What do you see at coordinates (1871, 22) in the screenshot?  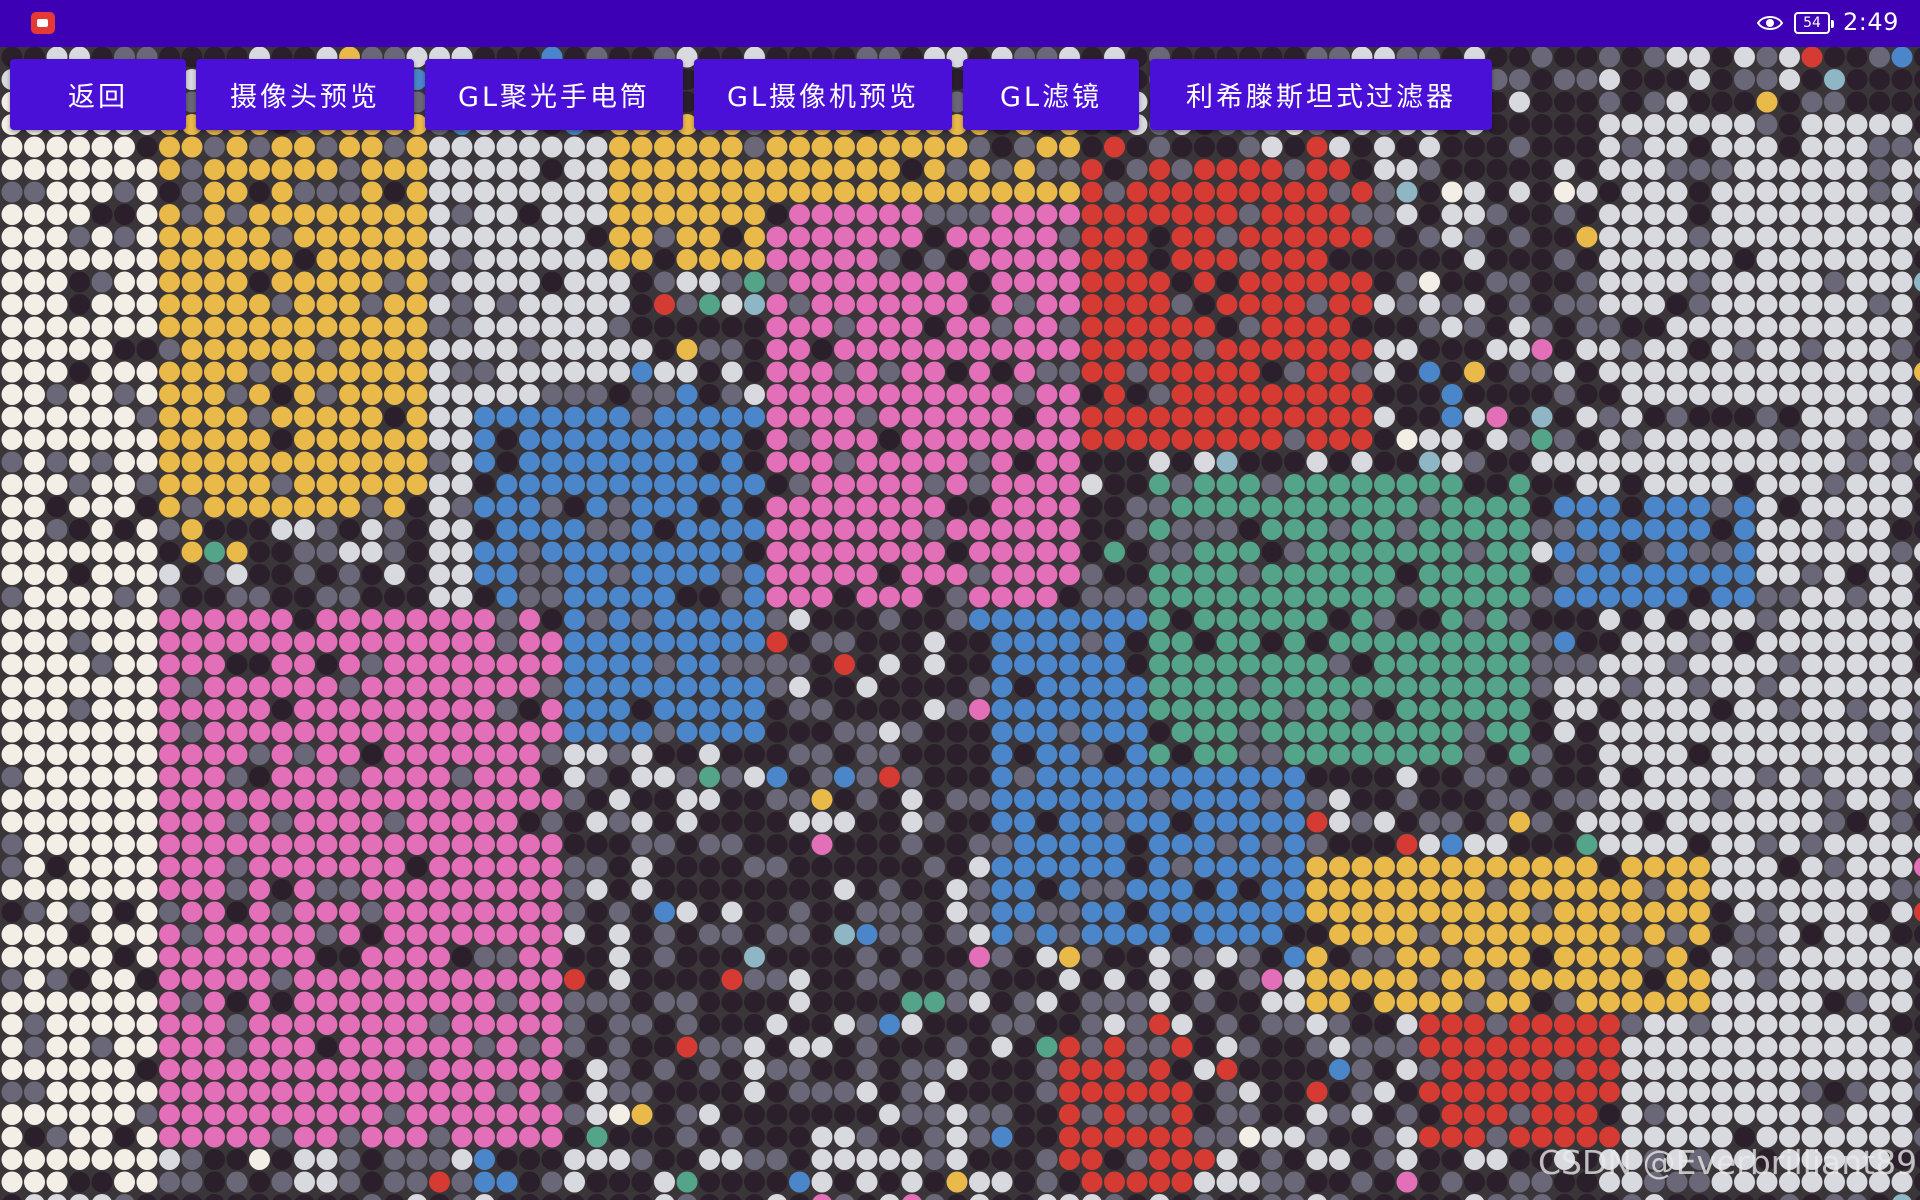 I see `status-time: 2:49` at bounding box center [1871, 22].